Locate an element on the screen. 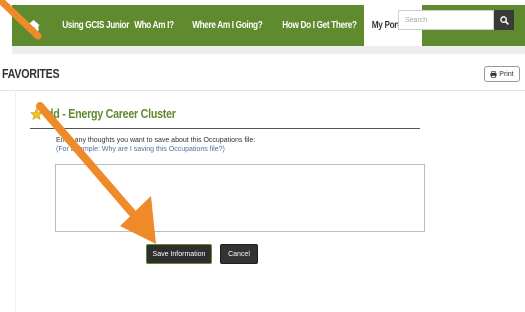 The width and height of the screenshot is (525, 312). nav-where-am-i-going: Where Am I Going? is located at coordinates (223, 25).